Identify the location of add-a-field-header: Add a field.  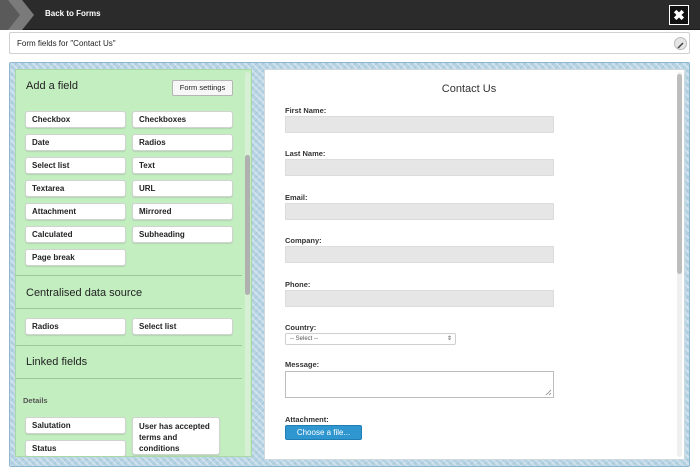
(52, 86).